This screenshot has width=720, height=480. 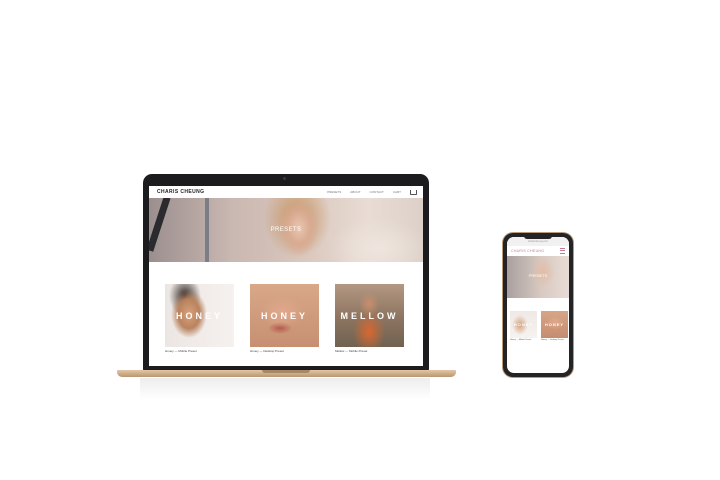 I want to click on laptop-opening-notch, so click(x=286, y=371).